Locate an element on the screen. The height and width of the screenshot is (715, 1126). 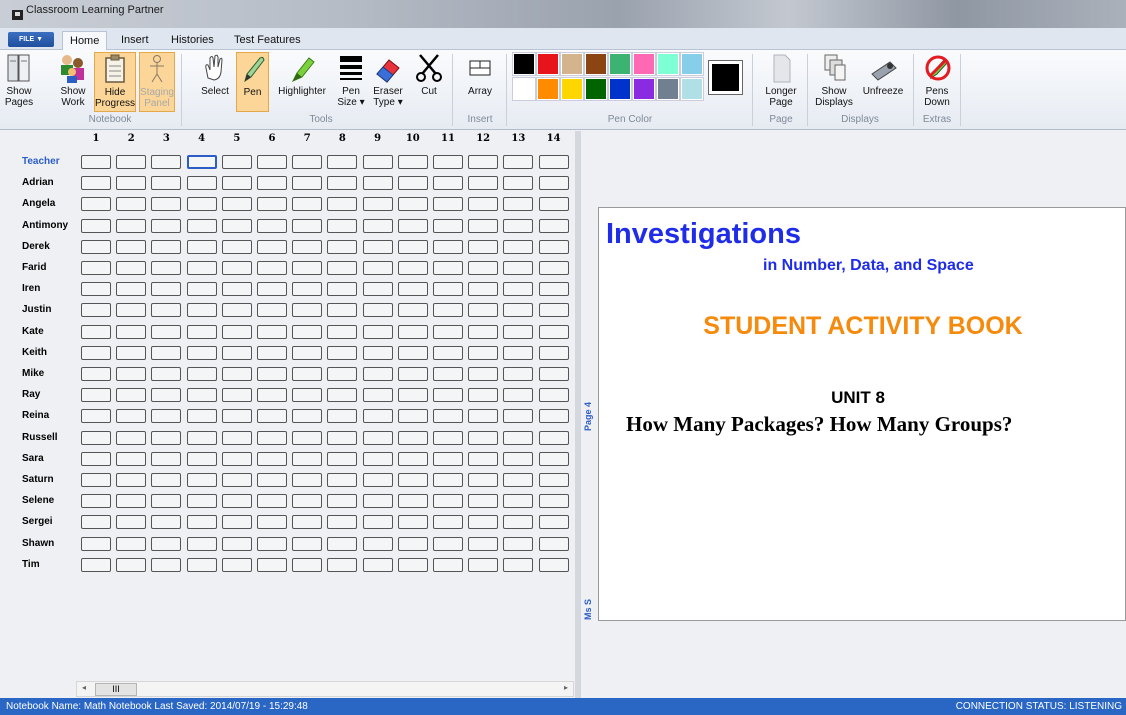
pen-button: Pen is located at coordinates (252, 82).